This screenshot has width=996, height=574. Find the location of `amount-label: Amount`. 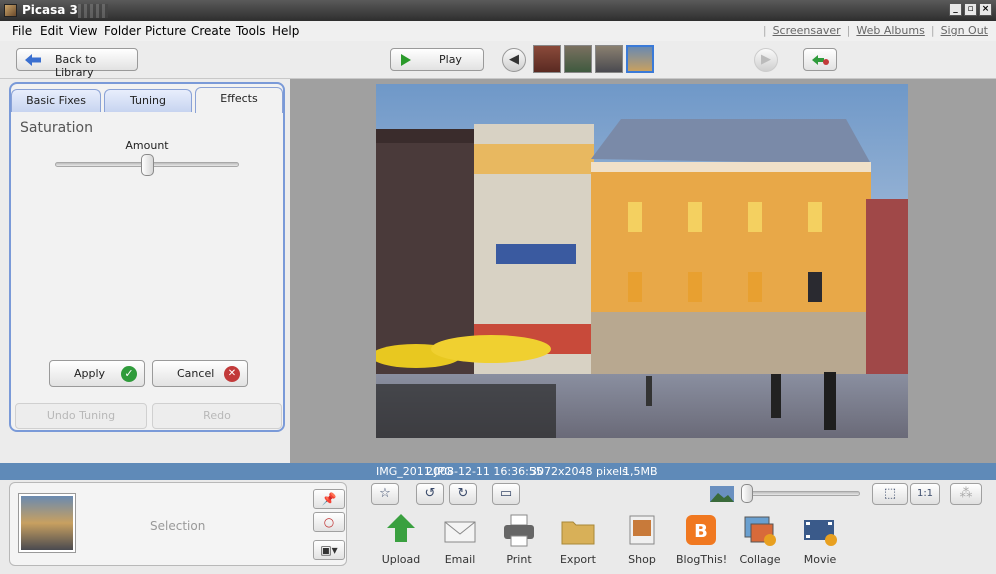

amount-label: Amount is located at coordinates (147, 145).